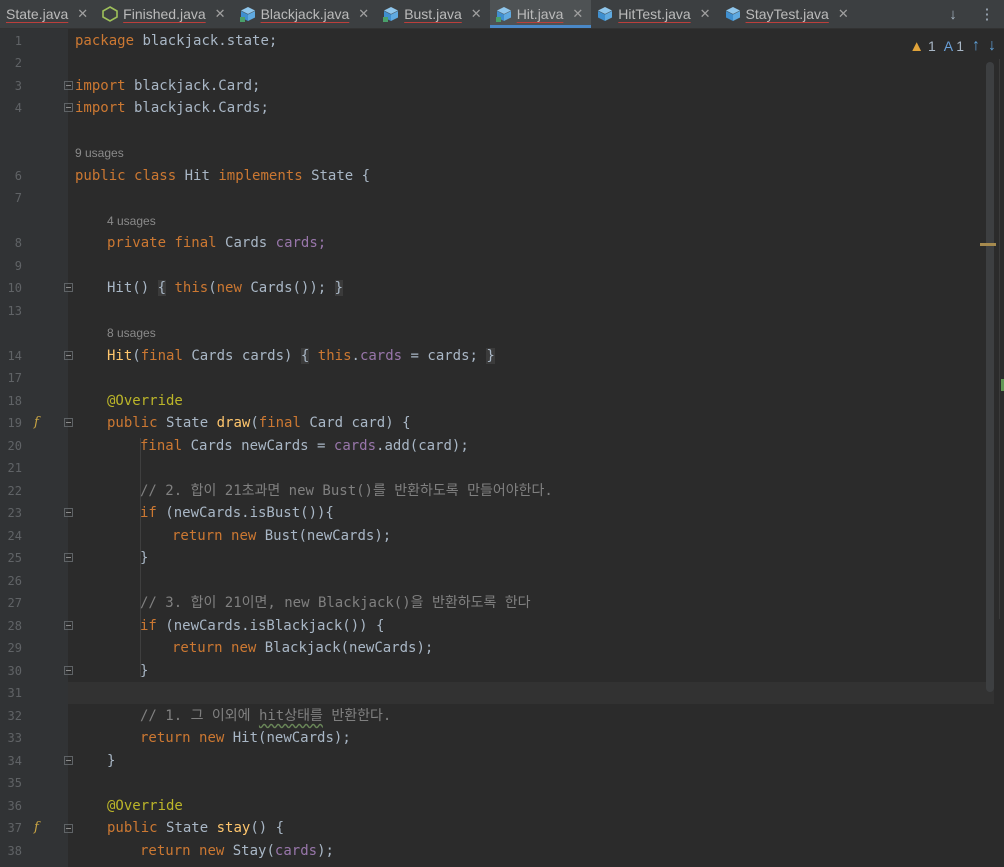  I want to click on vertical-scrollbar, so click(990, 377).